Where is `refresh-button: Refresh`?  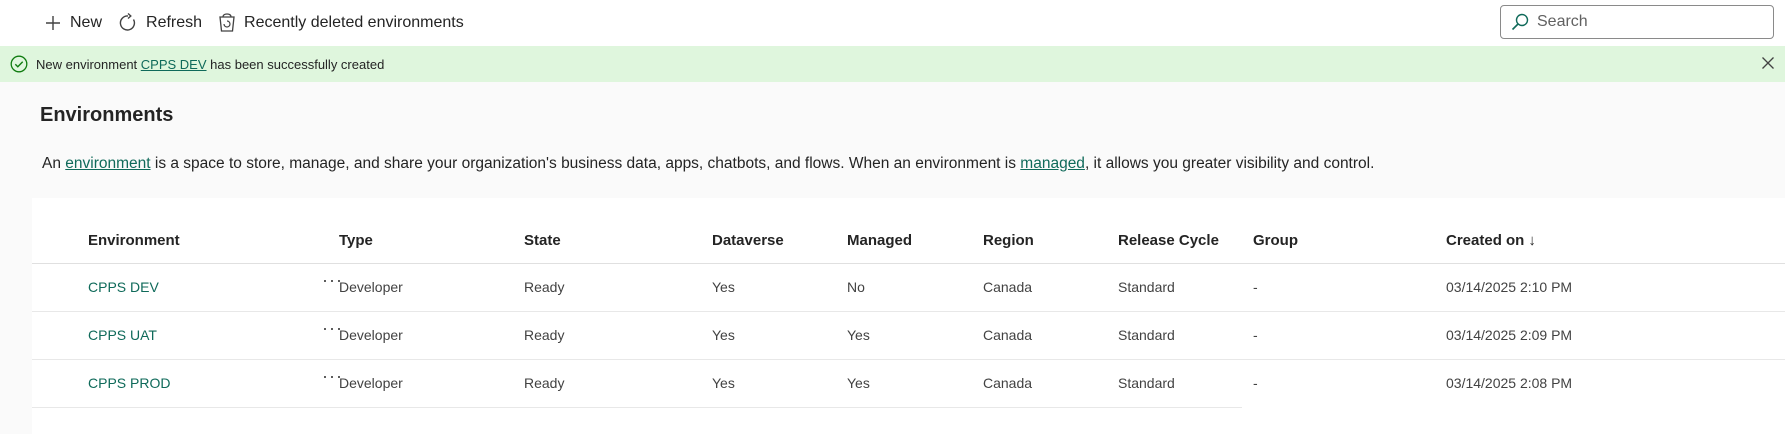
refresh-button: Refresh is located at coordinates (160, 23).